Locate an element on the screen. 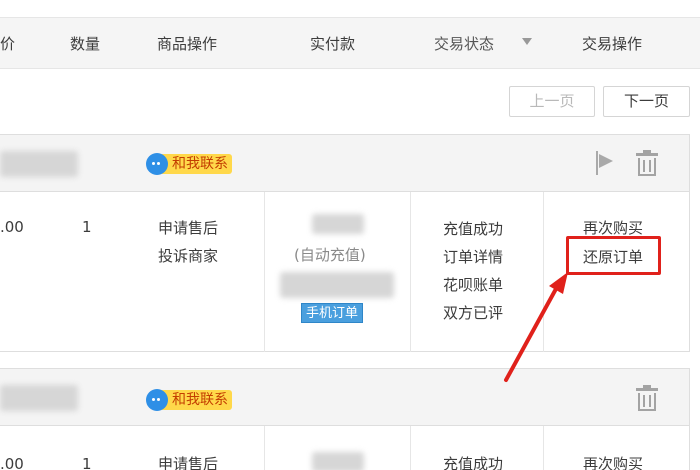 This screenshot has height=470, width=700. header-status-filter: 交易状态 is located at coordinates (464, 44).